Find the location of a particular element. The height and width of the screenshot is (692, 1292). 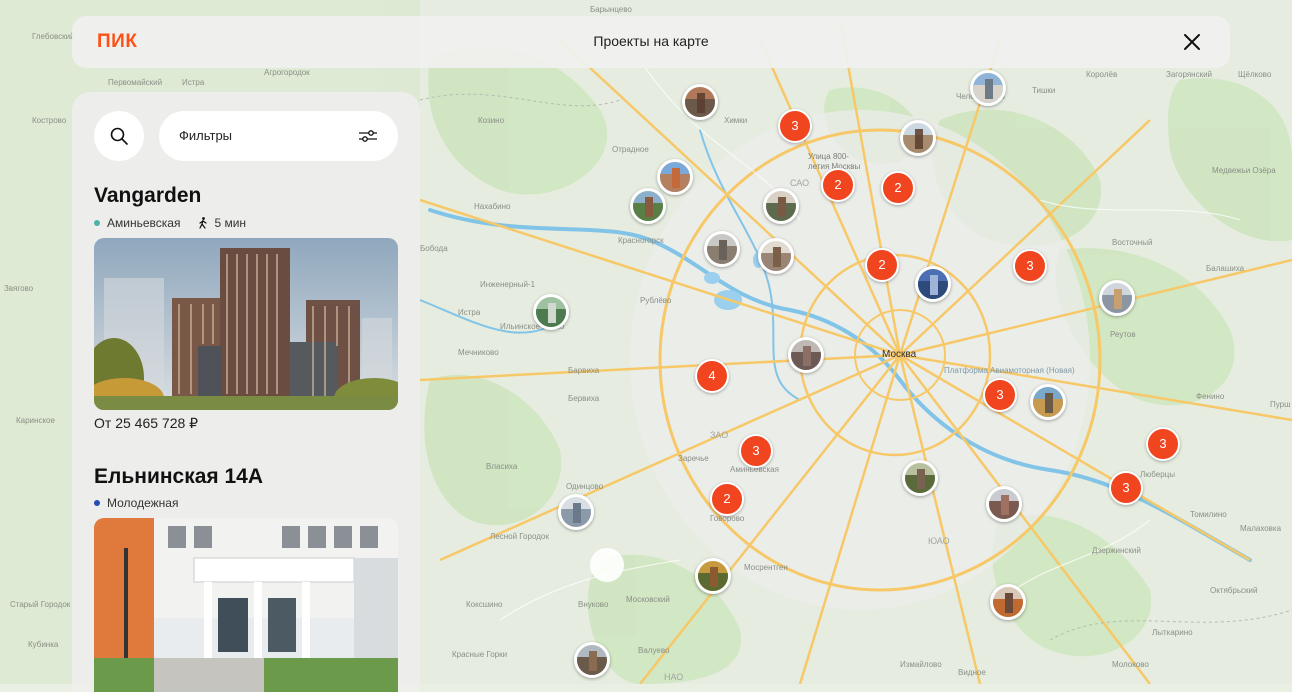

map-label: Малаховка is located at coordinates (1261, 528).